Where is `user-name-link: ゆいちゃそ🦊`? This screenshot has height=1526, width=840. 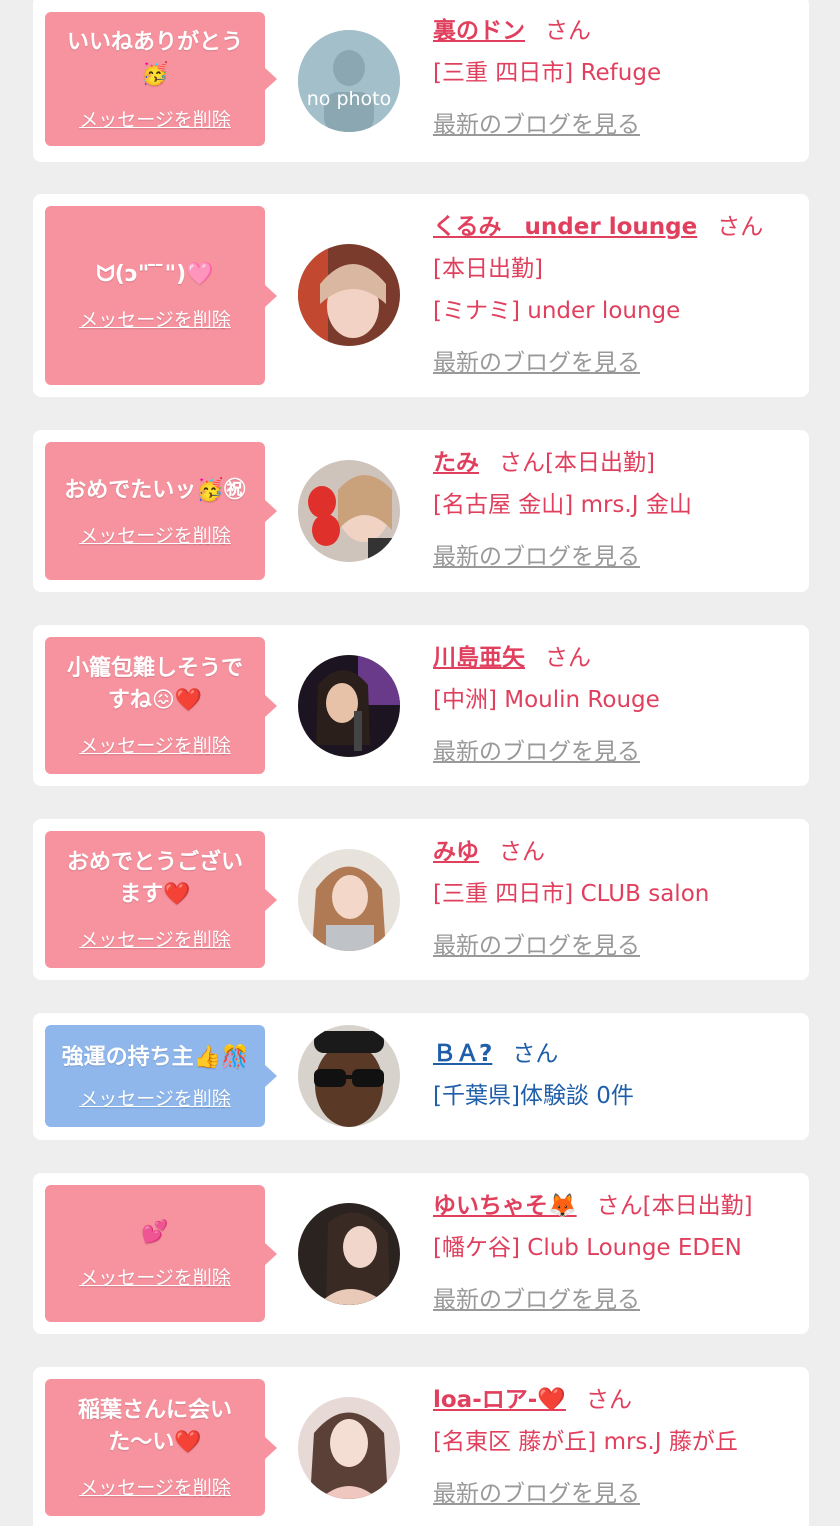 user-name-link: ゆいちゃそ🦊 is located at coordinates (505, 1206).